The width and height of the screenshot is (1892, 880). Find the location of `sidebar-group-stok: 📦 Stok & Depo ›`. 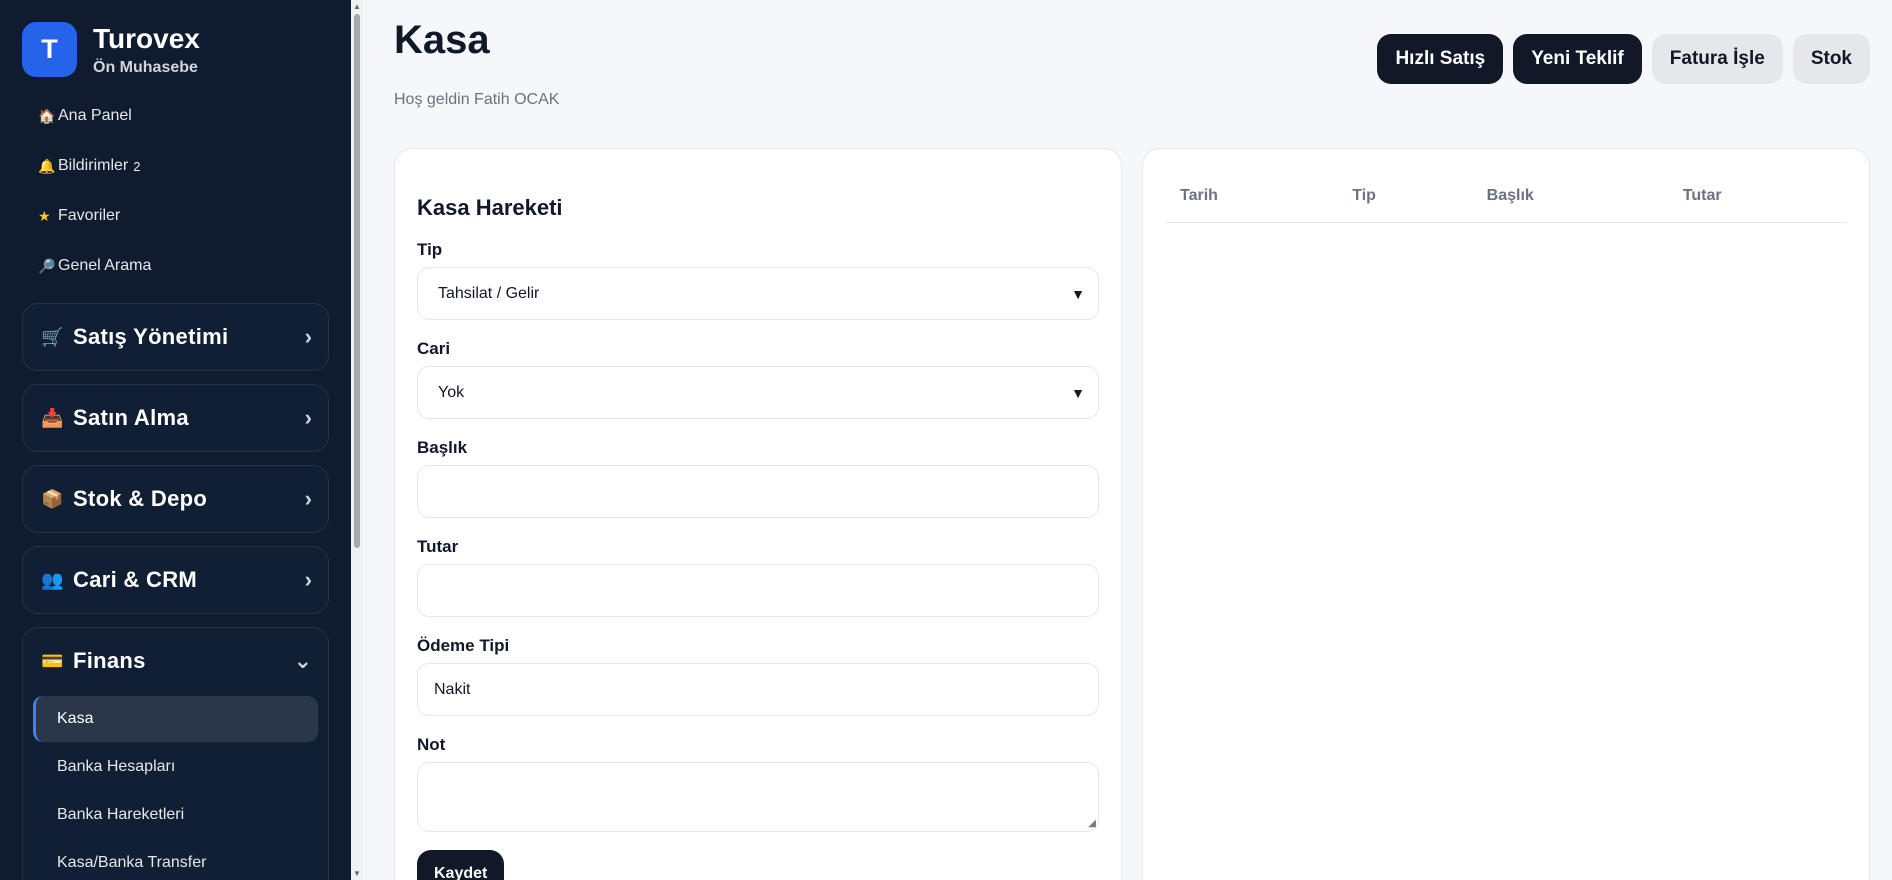

sidebar-group-stok: 📦 Stok & Depo › is located at coordinates (175, 499).